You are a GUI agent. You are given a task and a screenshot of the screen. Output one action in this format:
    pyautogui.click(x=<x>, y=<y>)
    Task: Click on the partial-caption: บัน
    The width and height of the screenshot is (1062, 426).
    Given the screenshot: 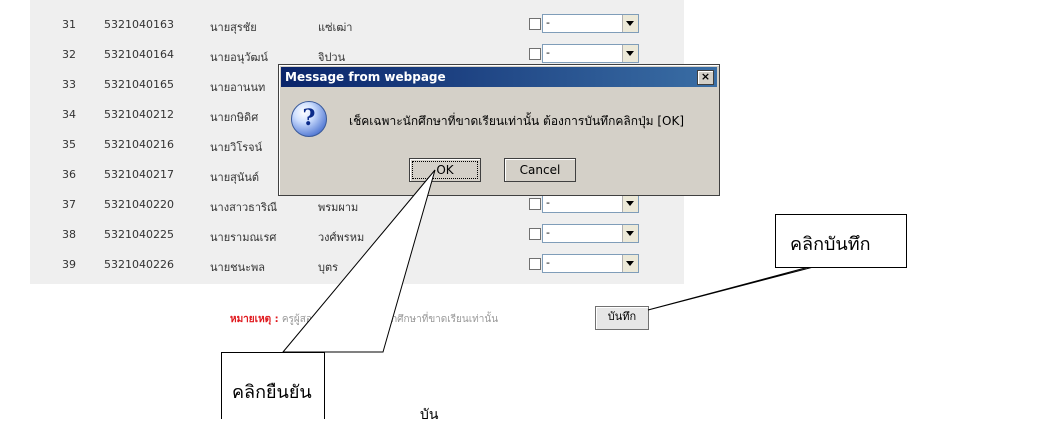 What is the action you would take?
    pyautogui.click(x=429, y=415)
    